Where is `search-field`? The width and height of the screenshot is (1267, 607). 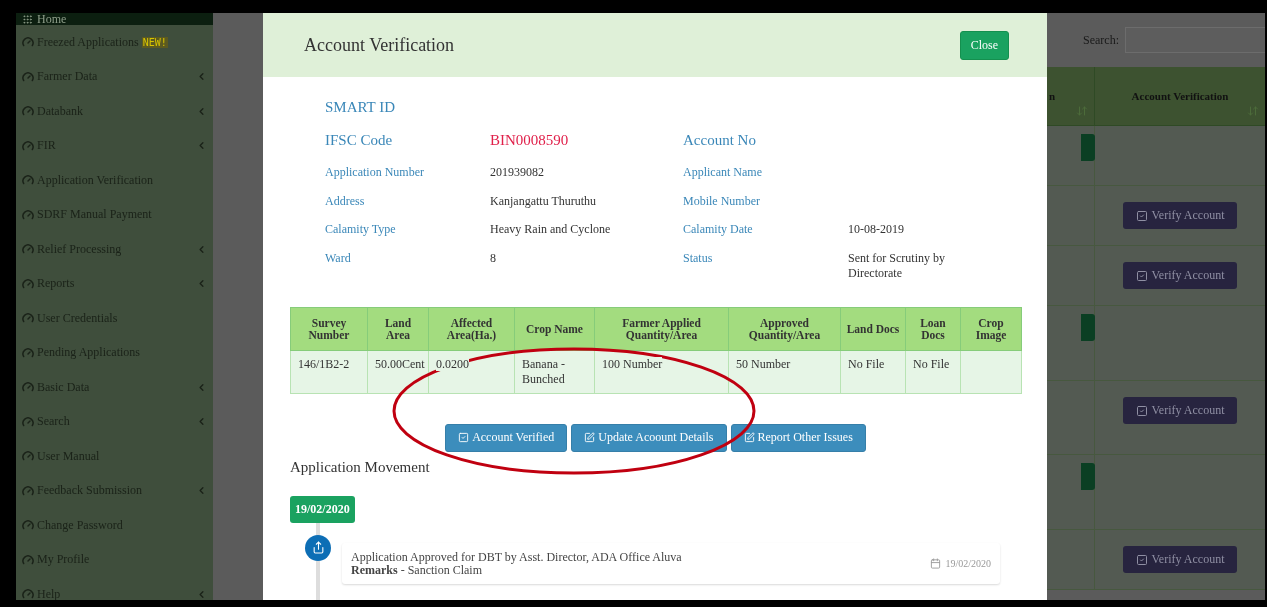 search-field is located at coordinates (1195, 40).